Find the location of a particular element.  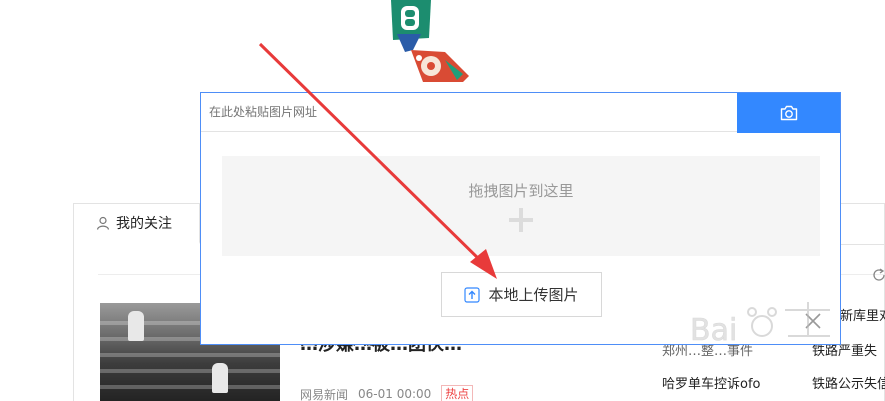

tab-my-follow-label: 我的关注 is located at coordinates (144, 224).